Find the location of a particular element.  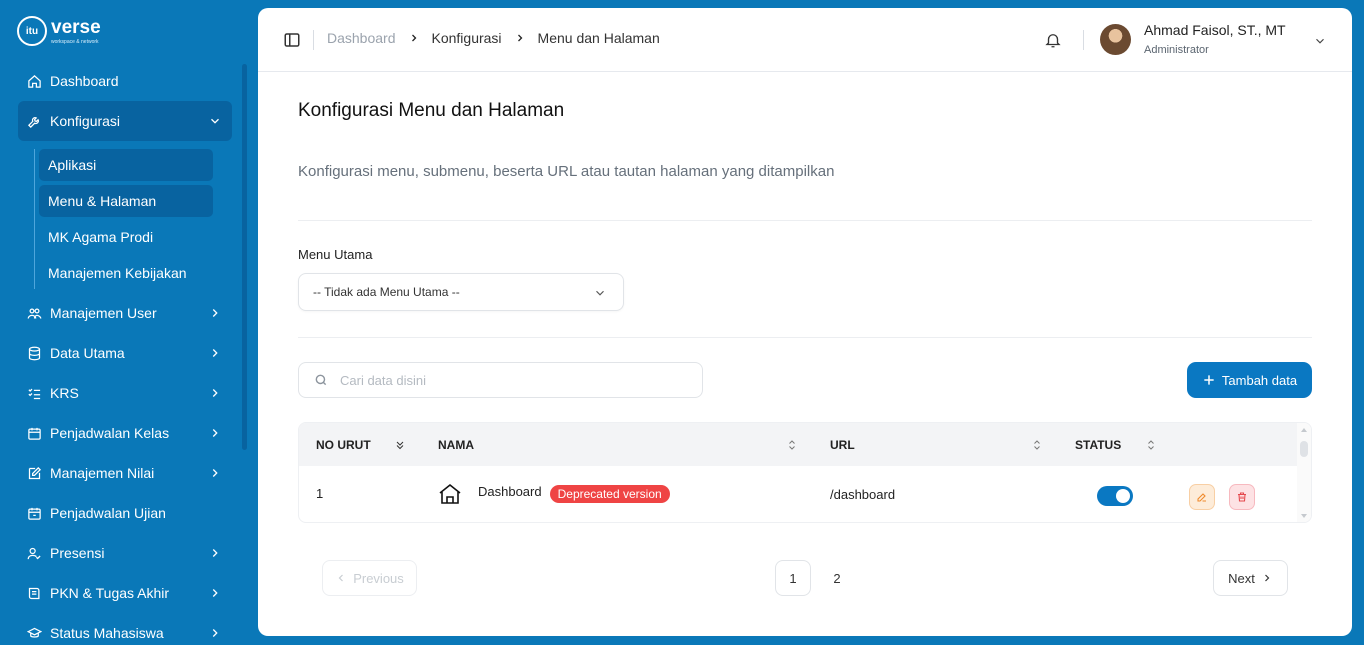

menu-utama-select: -- Tidak ada Menu Utama -- is located at coordinates (461, 292).